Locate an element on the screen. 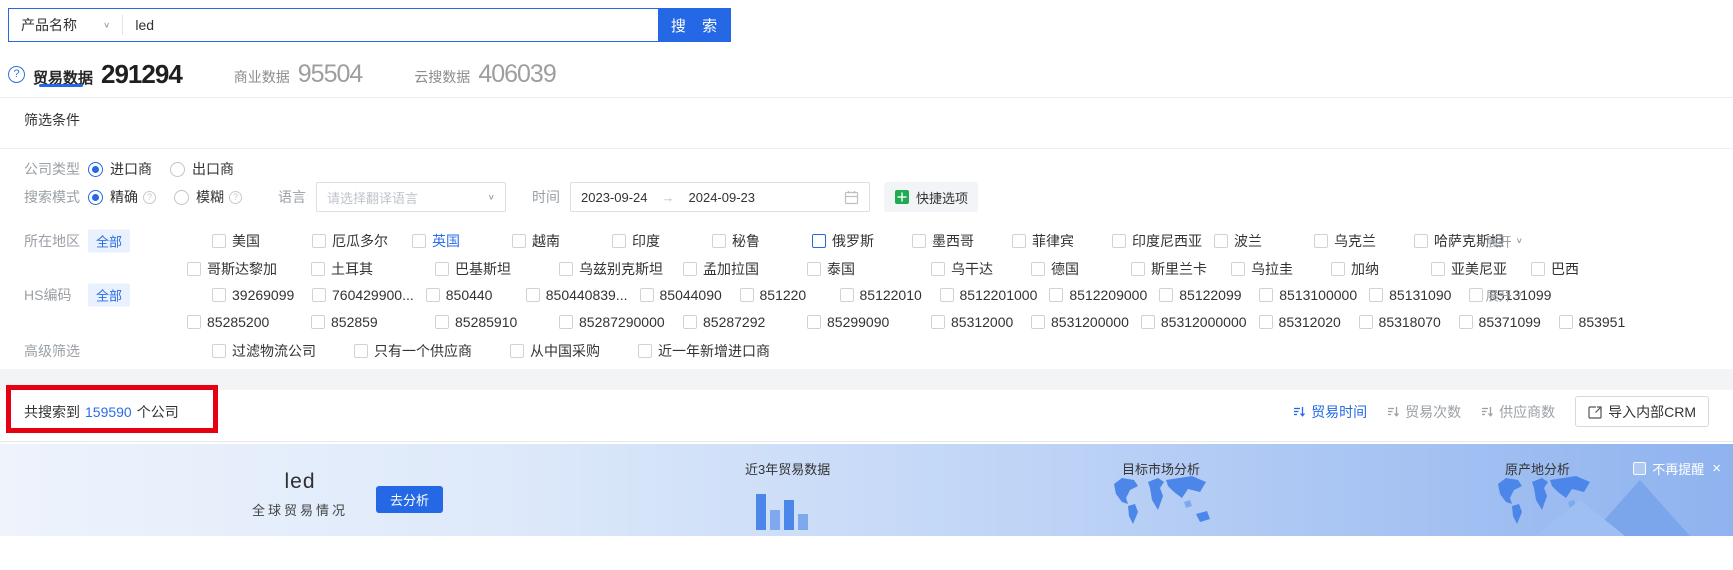 Image resolution: width=1733 pixels, height=570 pixels. filter-checkbox-item: 852859 is located at coordinates (373, 322).